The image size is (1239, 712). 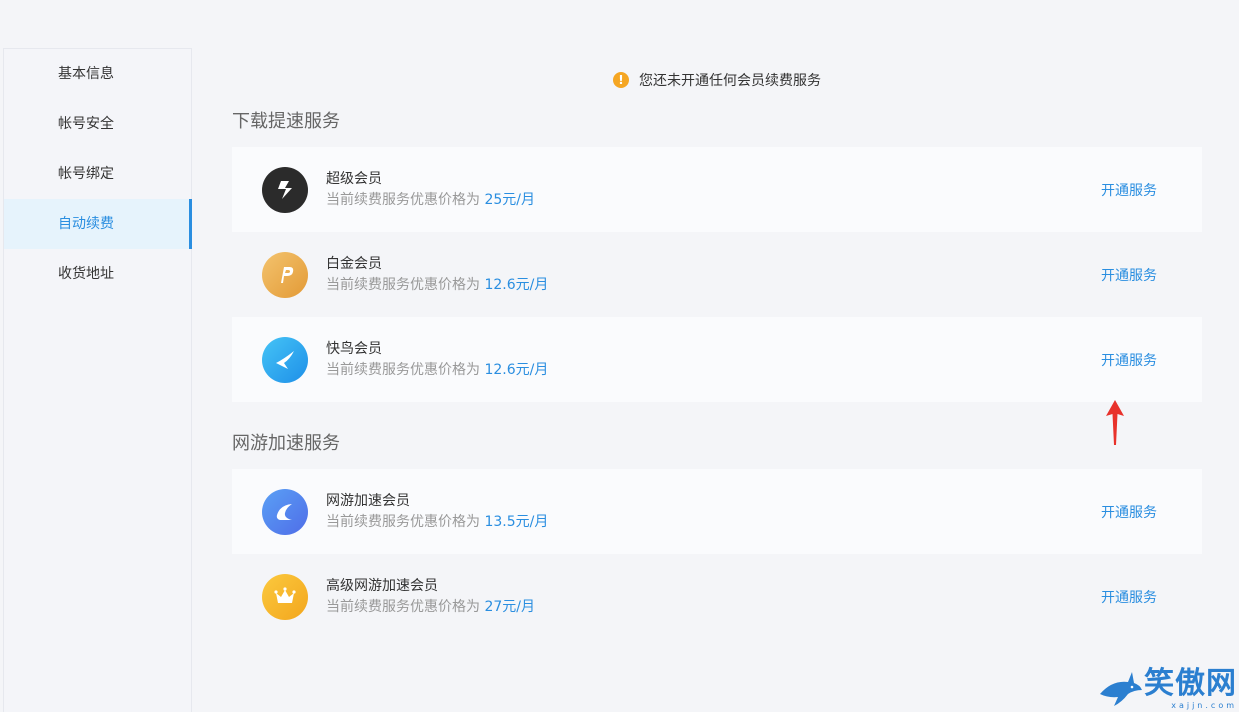 What do you see at coordinates (717, 596) in the screenshot?
I see `service-card-premium-game-accel: 高级网游加速会员 当前续费服务优惠价格为 27元/月 开通服务` at bounding box center [717, 596].